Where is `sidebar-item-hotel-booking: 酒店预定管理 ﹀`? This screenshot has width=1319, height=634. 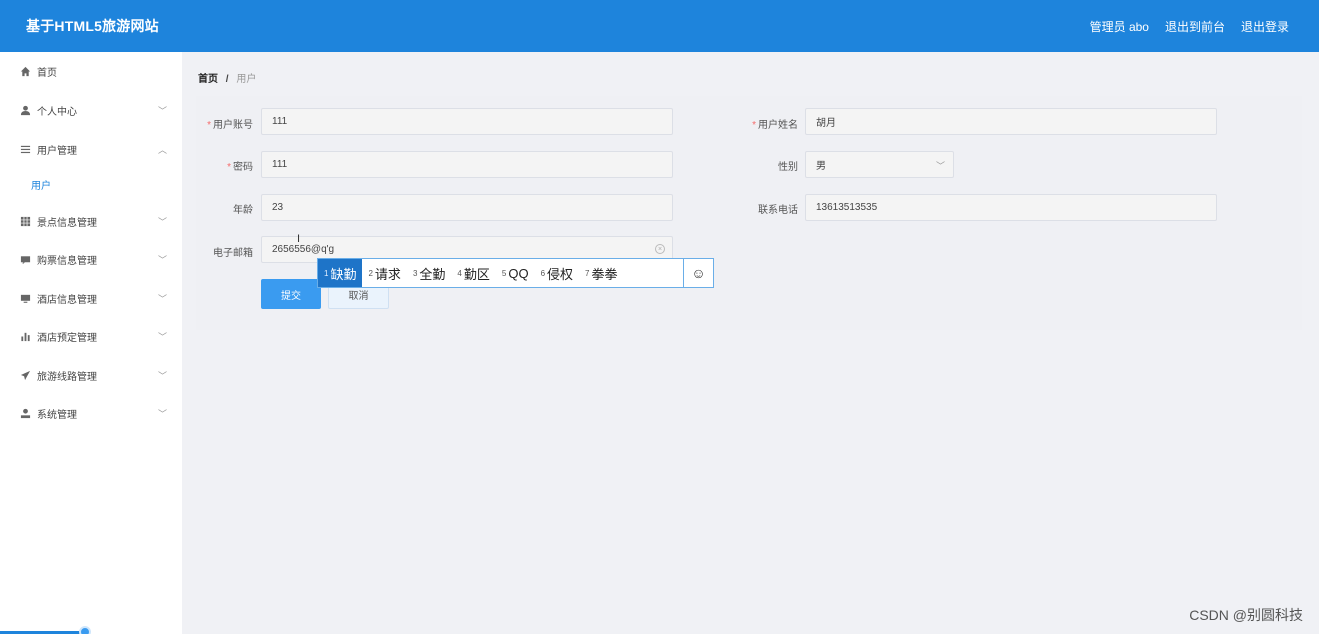
sidebar-item-hotel-booking: 酒店预定管理 ﹀ is located at coordinates (91, 336).